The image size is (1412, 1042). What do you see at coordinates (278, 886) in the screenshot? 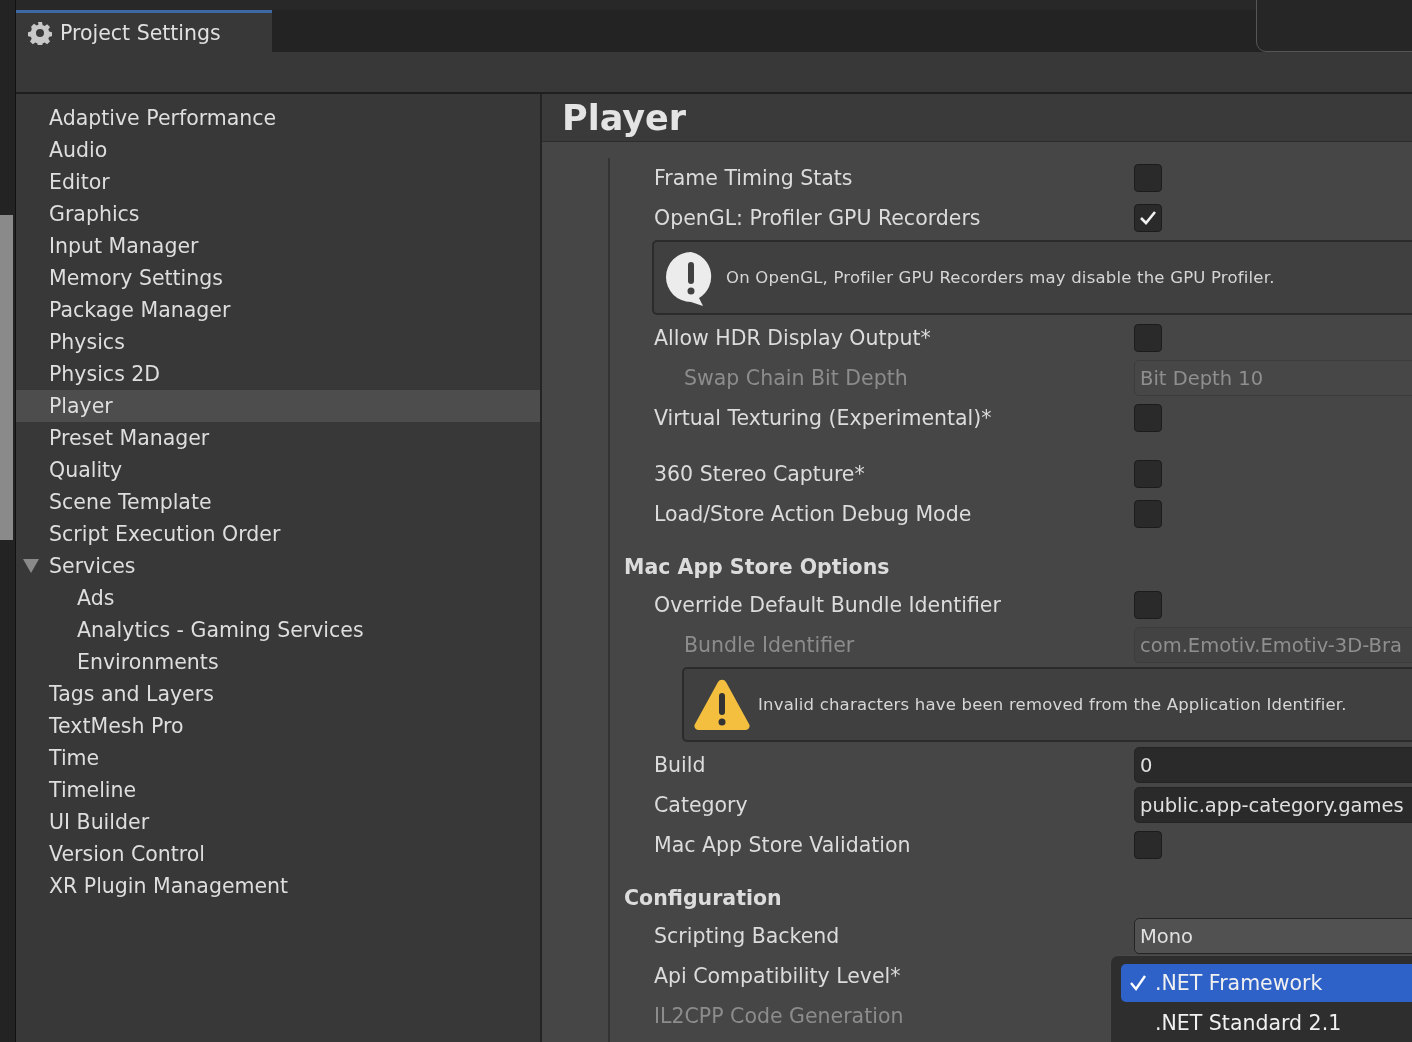
I see `sidebar-item: XR Plugin Management` at bounding box center [278, 886].